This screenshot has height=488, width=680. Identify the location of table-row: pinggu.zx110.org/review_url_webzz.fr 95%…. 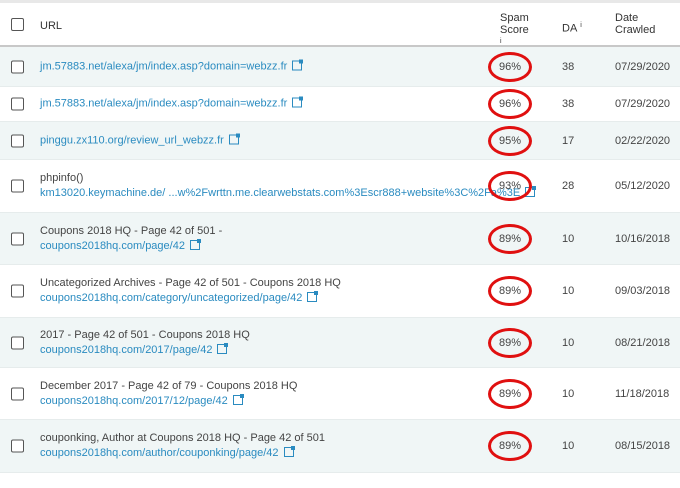
(340, 141).